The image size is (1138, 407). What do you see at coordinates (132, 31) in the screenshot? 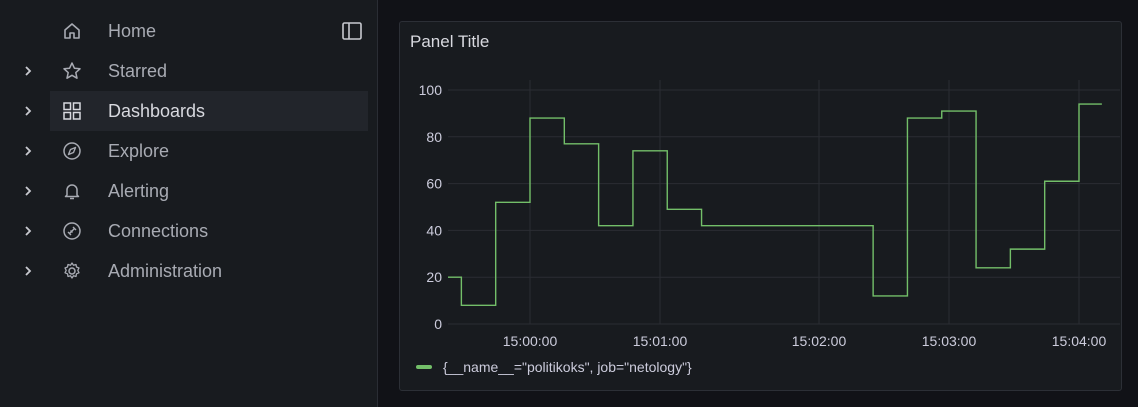
I see `sidebar-item-label: Home` at bounding box center [132, 31].